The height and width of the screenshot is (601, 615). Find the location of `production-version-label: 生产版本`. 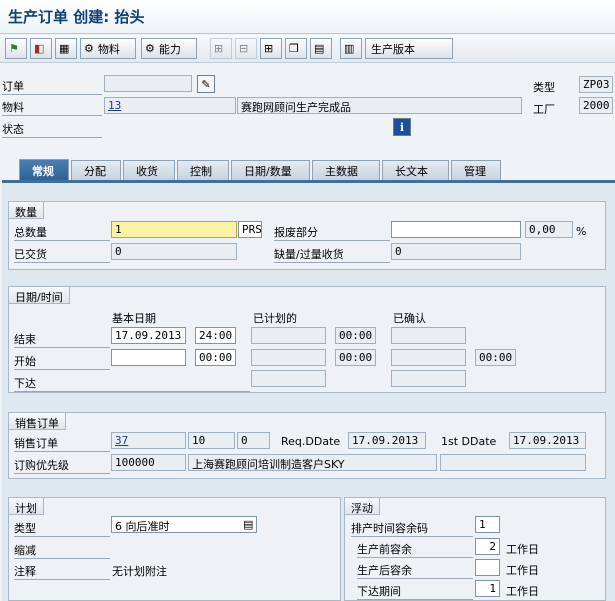

production-version-label: 生产版本 is located at coordinates (393, 49).